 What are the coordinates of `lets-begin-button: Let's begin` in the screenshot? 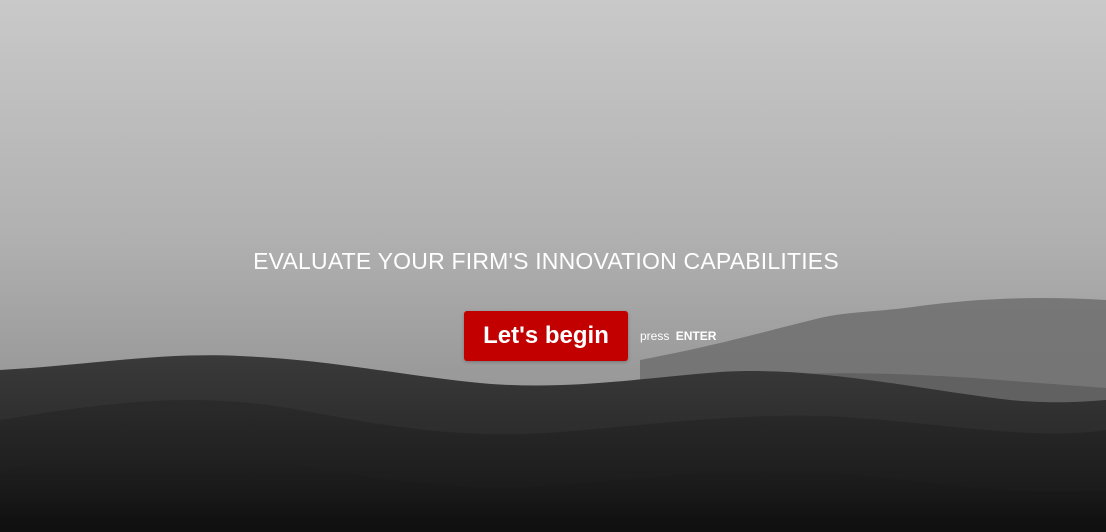 It's located at (546, 336).